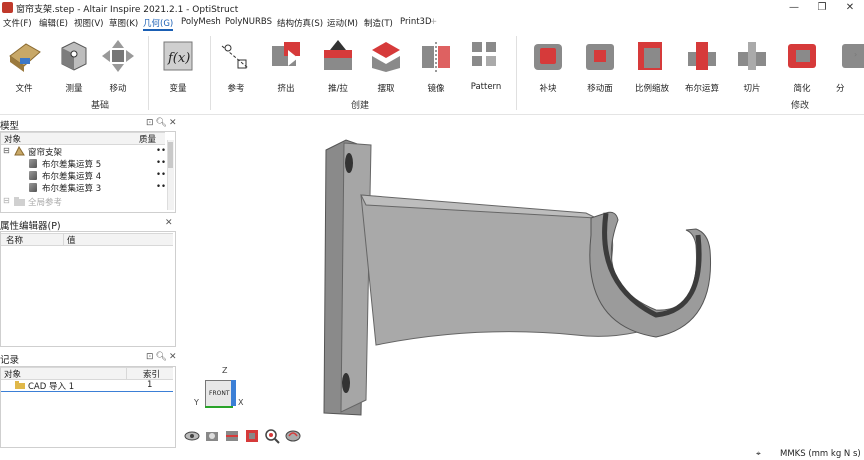 This screenshot has width=864, height=460. Describe the element at coordinates (212, 436) in the screenshot. I see `camera-icon` at that location.